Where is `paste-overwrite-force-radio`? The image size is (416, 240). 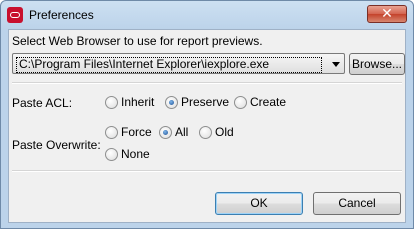 paste-overwrite-force-radio is located at coordinates (111, 132).